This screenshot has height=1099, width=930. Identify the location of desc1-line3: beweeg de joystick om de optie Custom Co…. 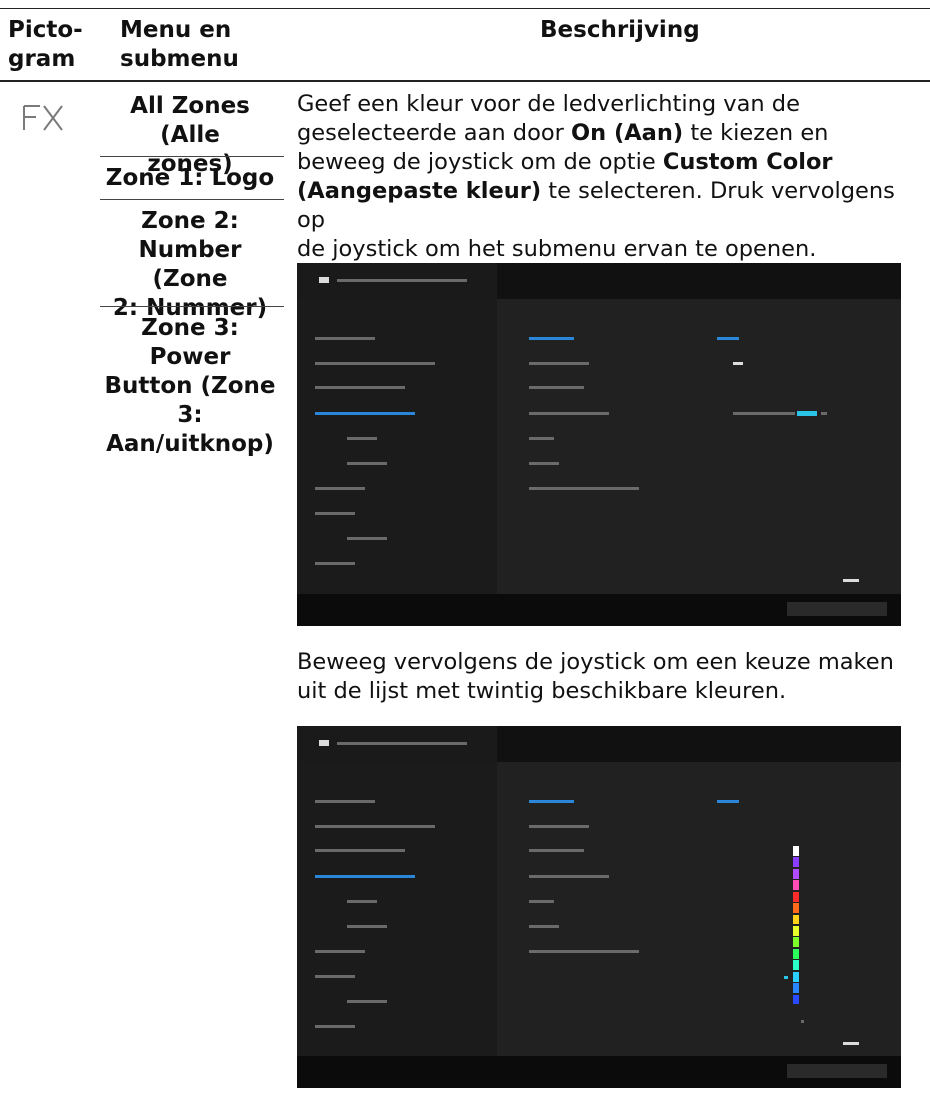
(612, 162).